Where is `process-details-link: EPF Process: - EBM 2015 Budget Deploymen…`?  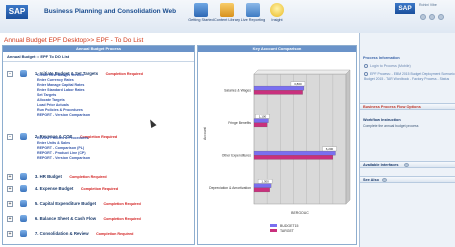
process-details-link: EPF Process: - EBM 2015 Budget Deploymen… is located at coordinates (409, 77).